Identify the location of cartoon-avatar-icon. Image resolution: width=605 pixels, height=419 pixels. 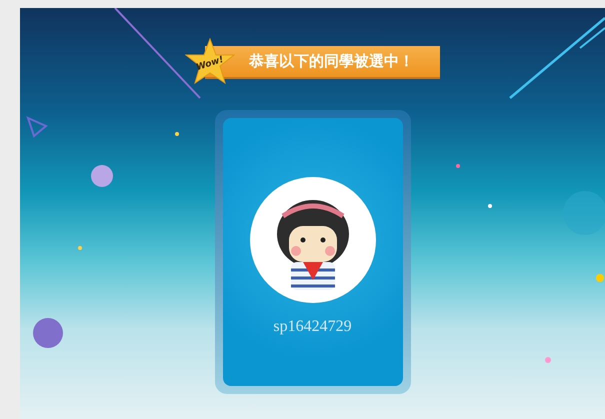
(312, 240).